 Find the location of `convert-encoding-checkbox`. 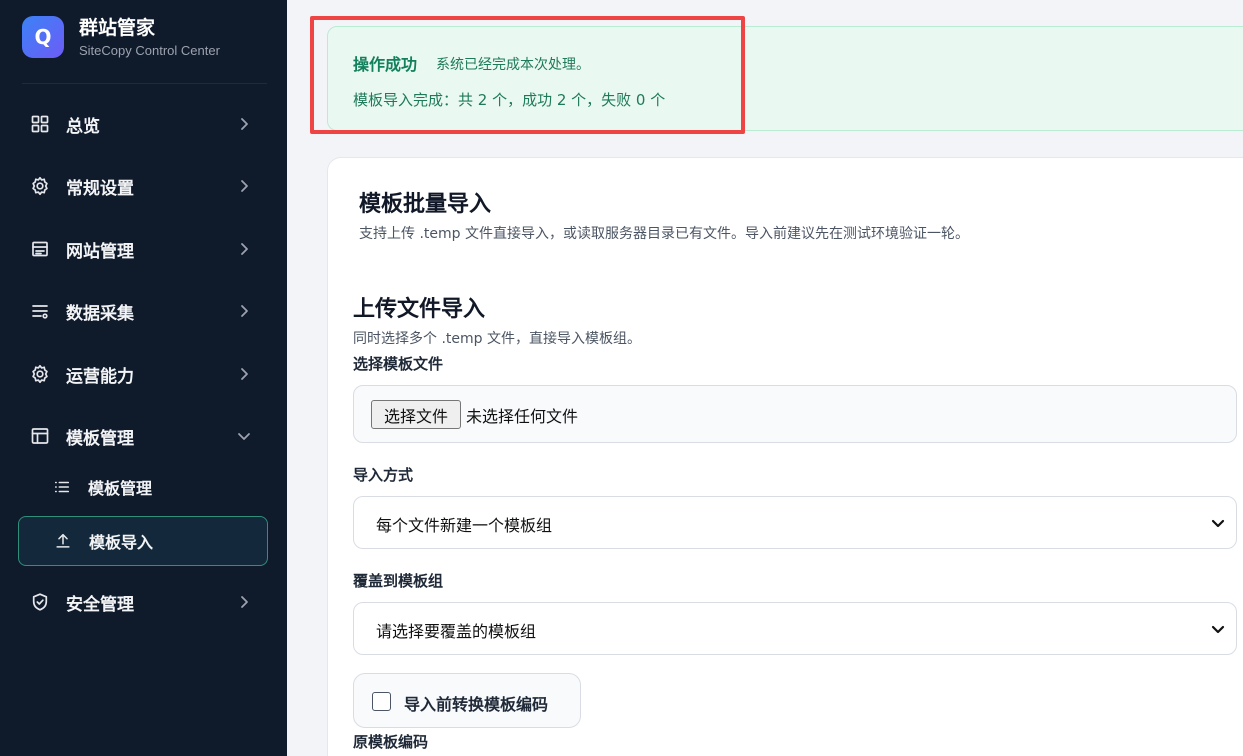

convert-encoding-checkbox is located at coordinates (381, 701).